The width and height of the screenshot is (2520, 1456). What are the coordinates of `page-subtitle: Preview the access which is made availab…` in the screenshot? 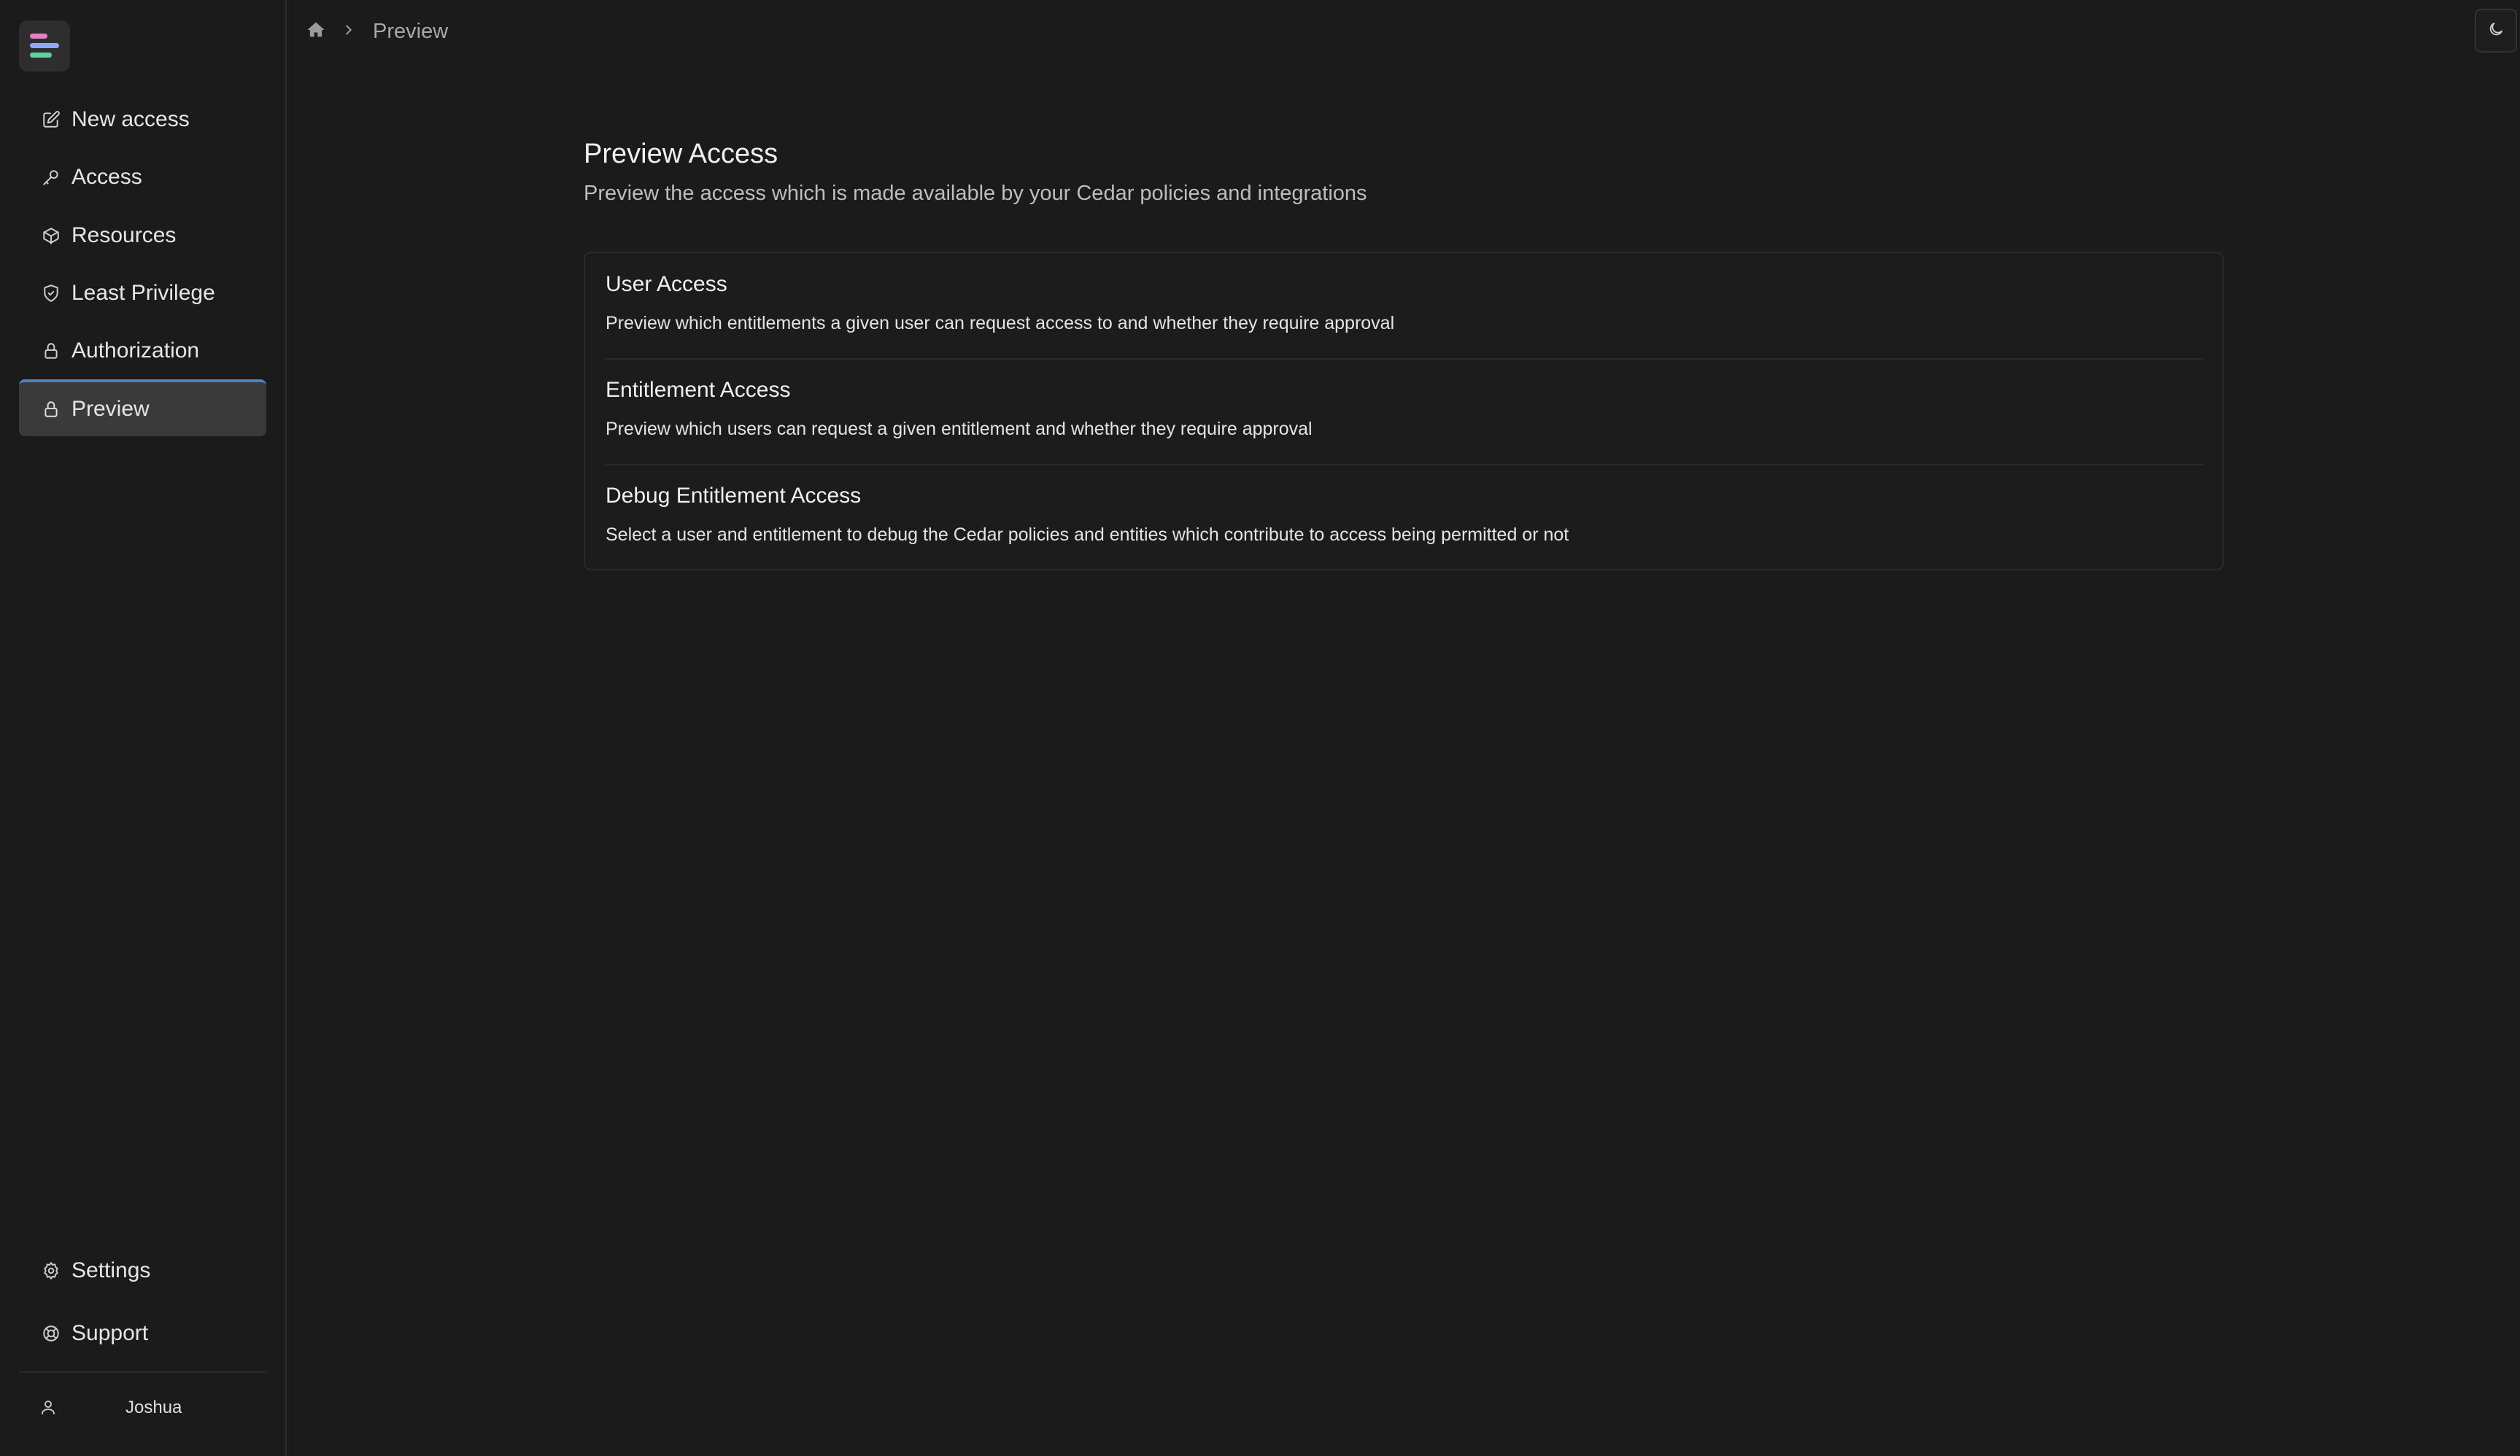 It's located at (976, 193).